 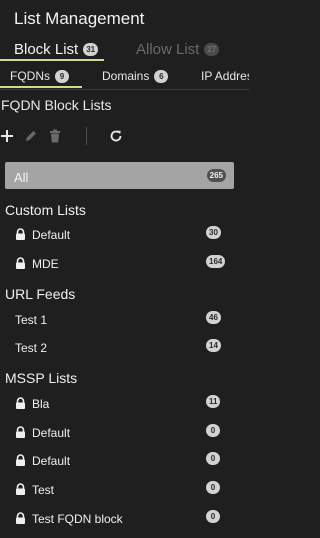 I want to click on list-item: Test 0, so click(x=124, y=490).